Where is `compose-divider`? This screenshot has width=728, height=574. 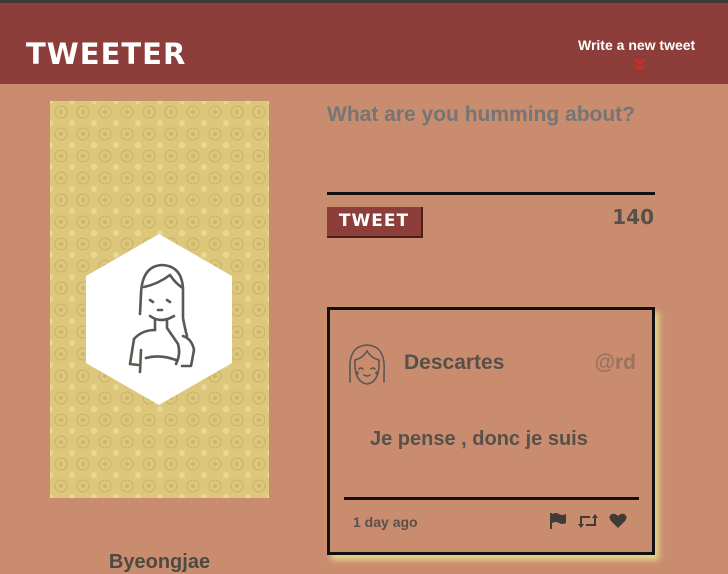 compose-divider is located at coordinates (491, 193).